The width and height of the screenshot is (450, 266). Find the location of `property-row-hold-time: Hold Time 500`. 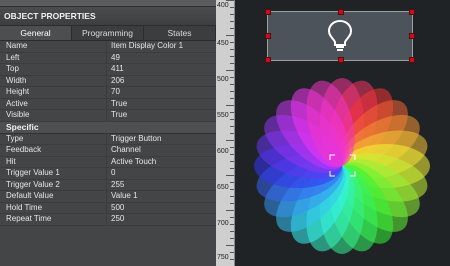

property-row-hold-time: Hold Time 500 is located at coordinates (108, 208).